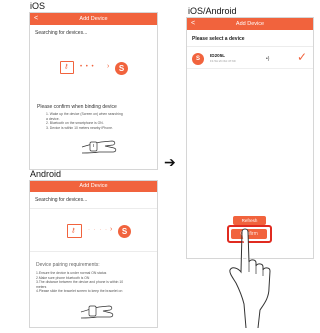  I want to click on android-title: Add Device, so click(93, 186).